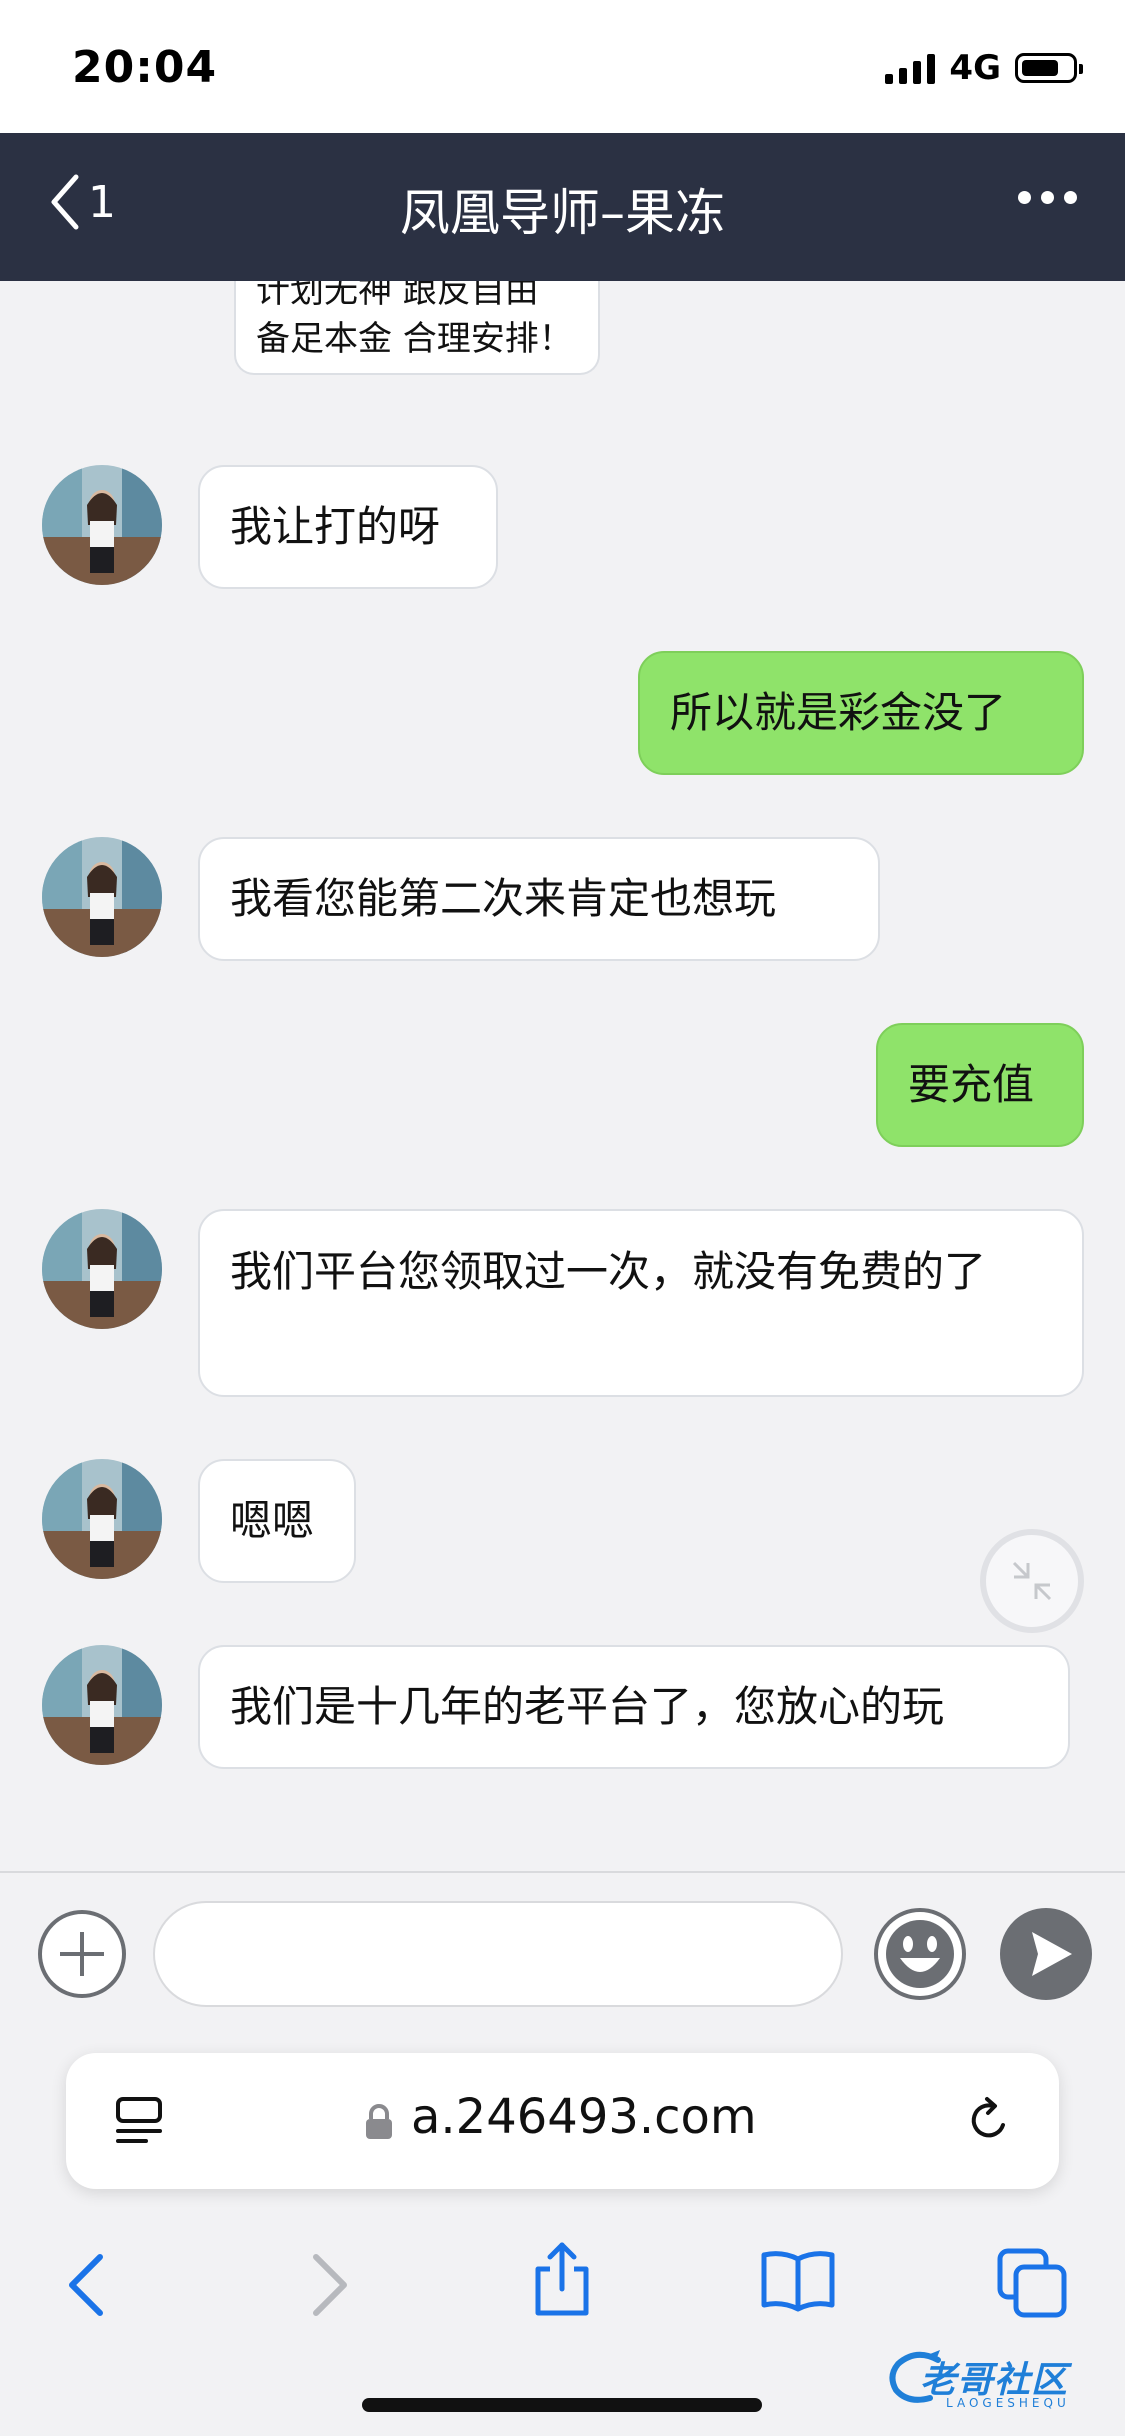 Image resolution: width=1125 pixels, height=2436 pixels. What do you see at coordinates (584, 2117) in the screenshot?
I see `url-text: a.246493.com` at bounding box center [584, 2117].